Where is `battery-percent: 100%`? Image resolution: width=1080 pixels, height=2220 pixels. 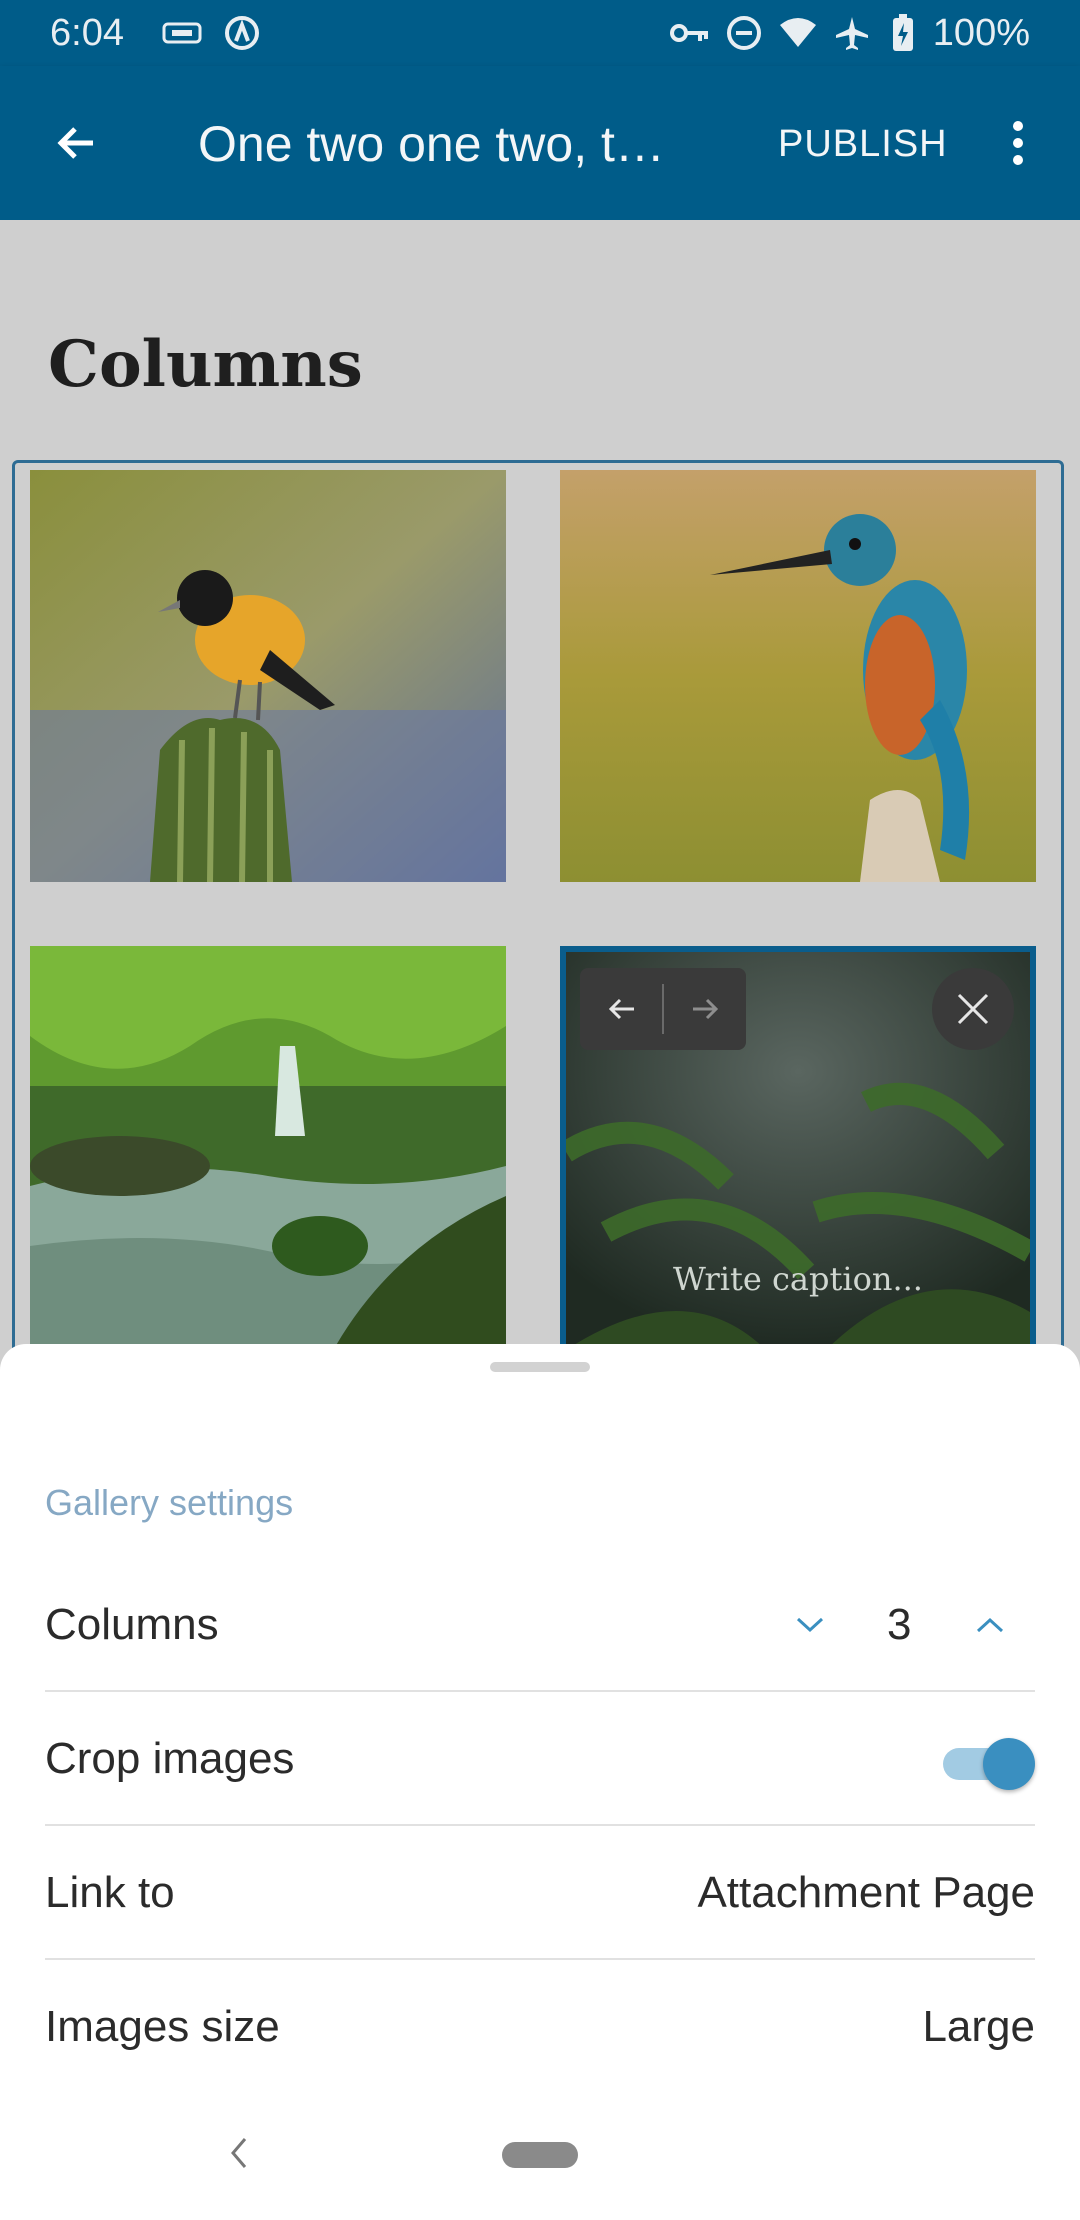 battery-percent: 100% is located at coordinates (981, 33).